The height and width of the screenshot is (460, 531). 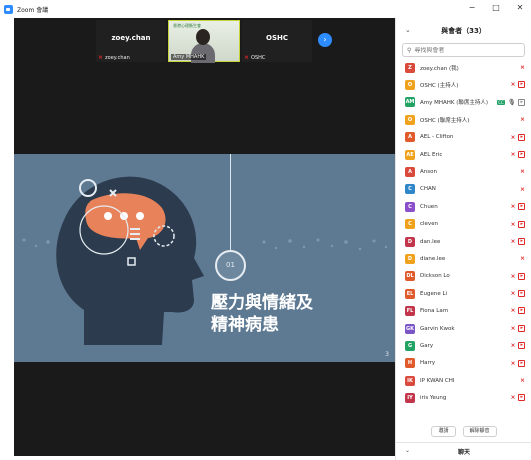 What do you see at coordinates (463, 84) in the screenshot?
I see `participant-row: O OSHC (主持人) ⨯ ▸` at bounding box center [463, 84].